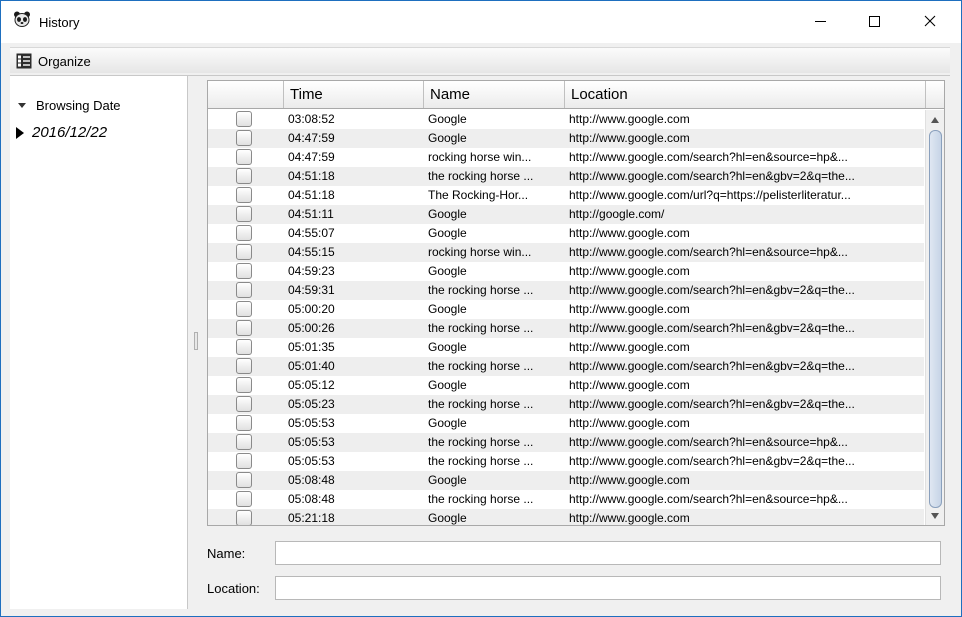  Describe the element at coordinates (59, 22) in the screenshot. I see `window-title: History` at that location.